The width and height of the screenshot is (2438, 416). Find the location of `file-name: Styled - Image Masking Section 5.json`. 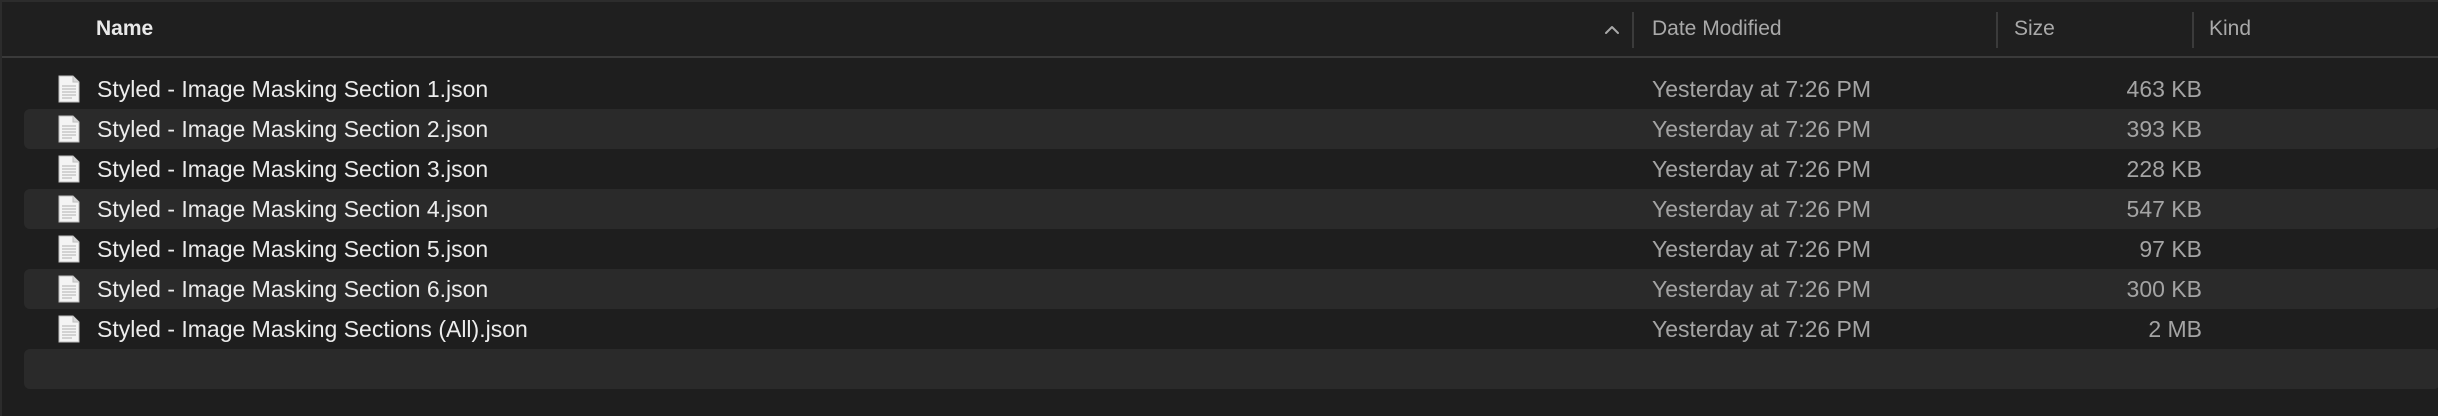

file-name: Styled - Image Masking Section 5.json is located at coordinates (293, 249).